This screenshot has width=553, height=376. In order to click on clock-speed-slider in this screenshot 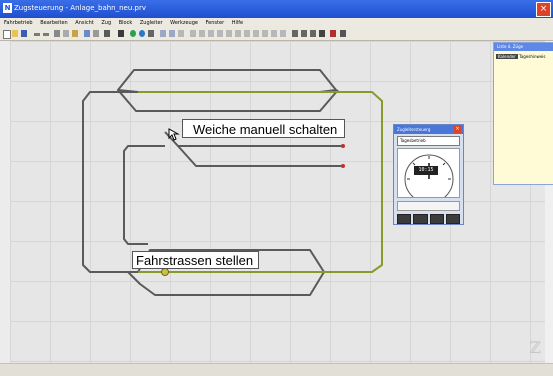, I will do `click(428, 206)`.